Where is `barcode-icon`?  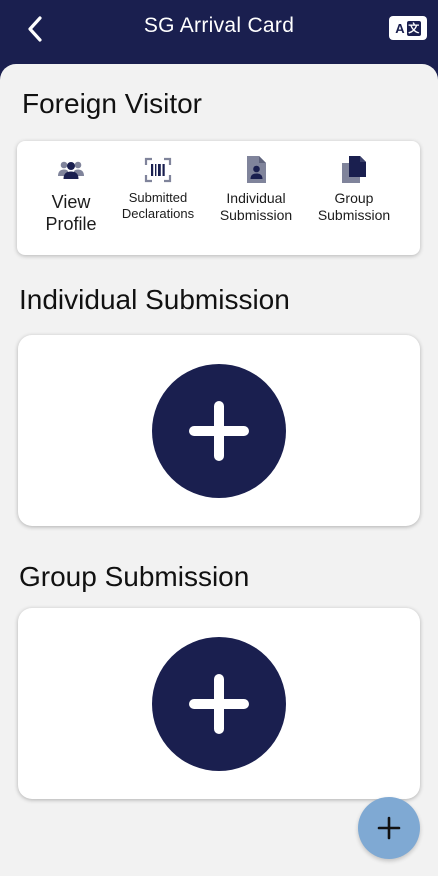
barcode-icon is located at coordinates (158, 170).